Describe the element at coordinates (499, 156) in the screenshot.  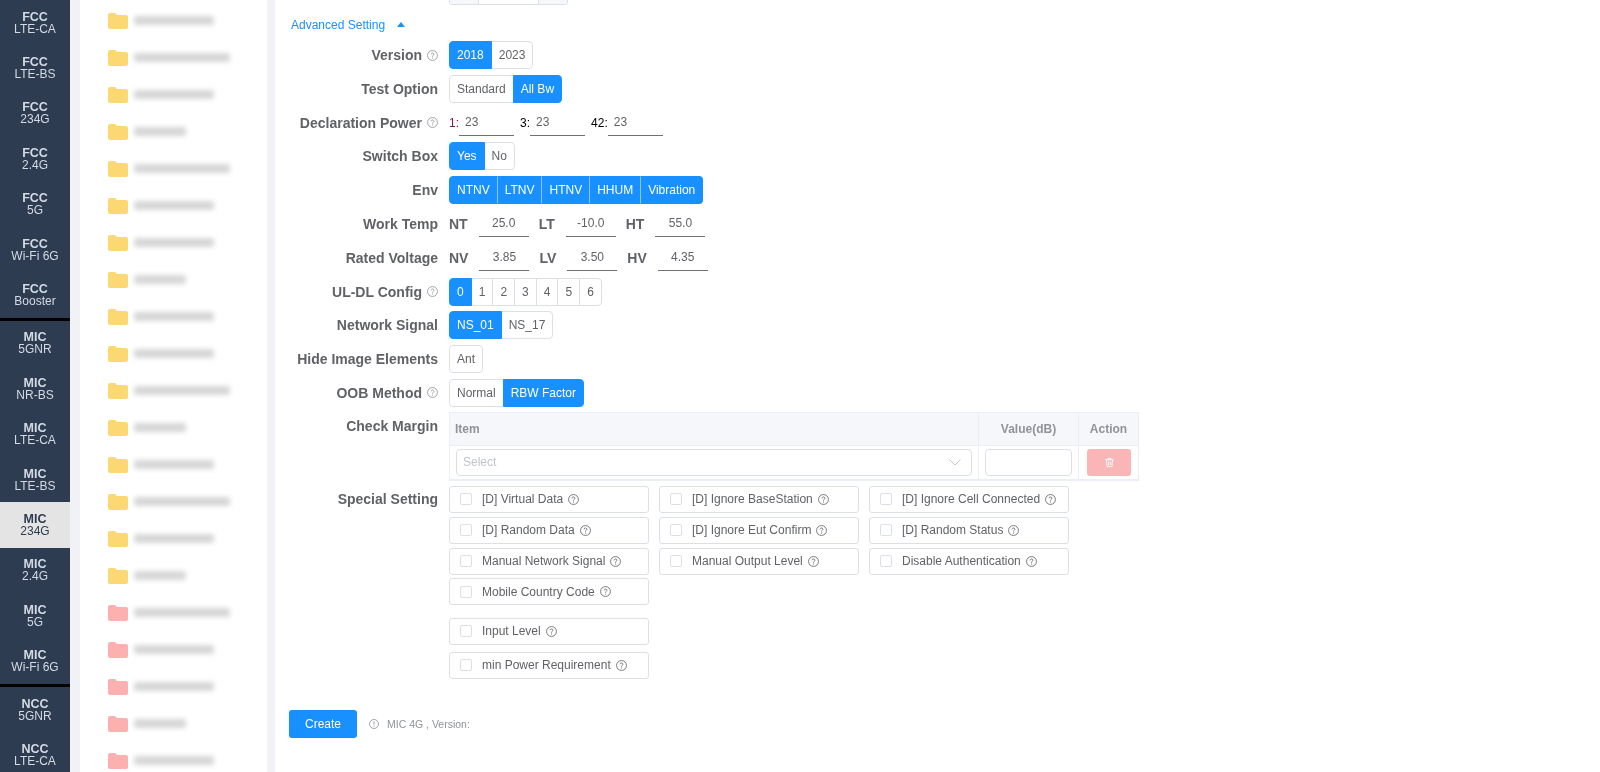
I see `option-button: No` at that location.